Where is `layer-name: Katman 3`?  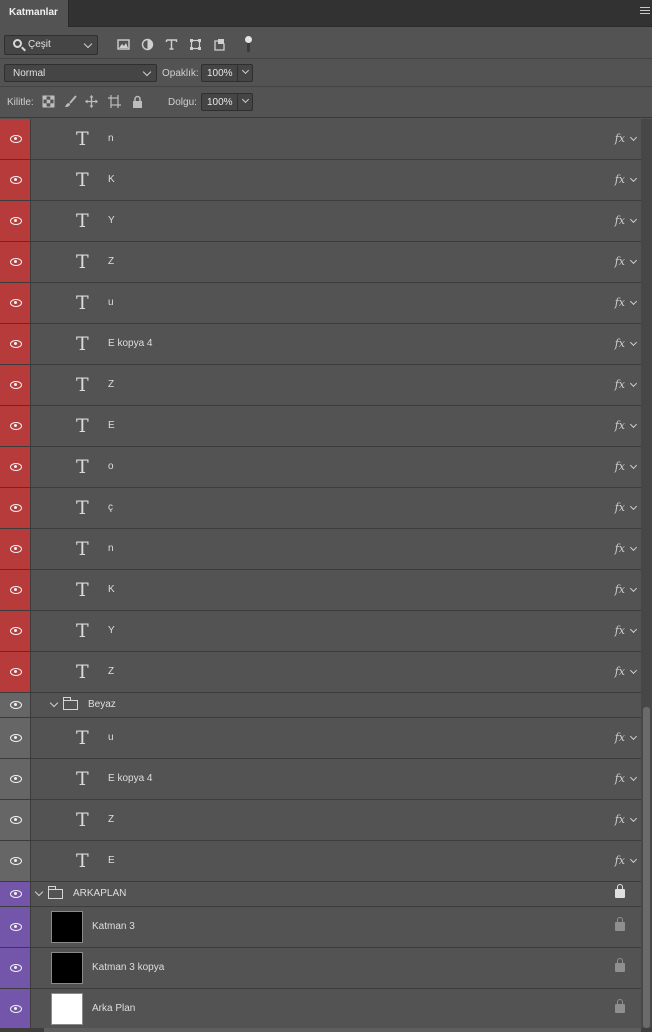
layer-name: Katman 3 is located at coordinates (113, 927).